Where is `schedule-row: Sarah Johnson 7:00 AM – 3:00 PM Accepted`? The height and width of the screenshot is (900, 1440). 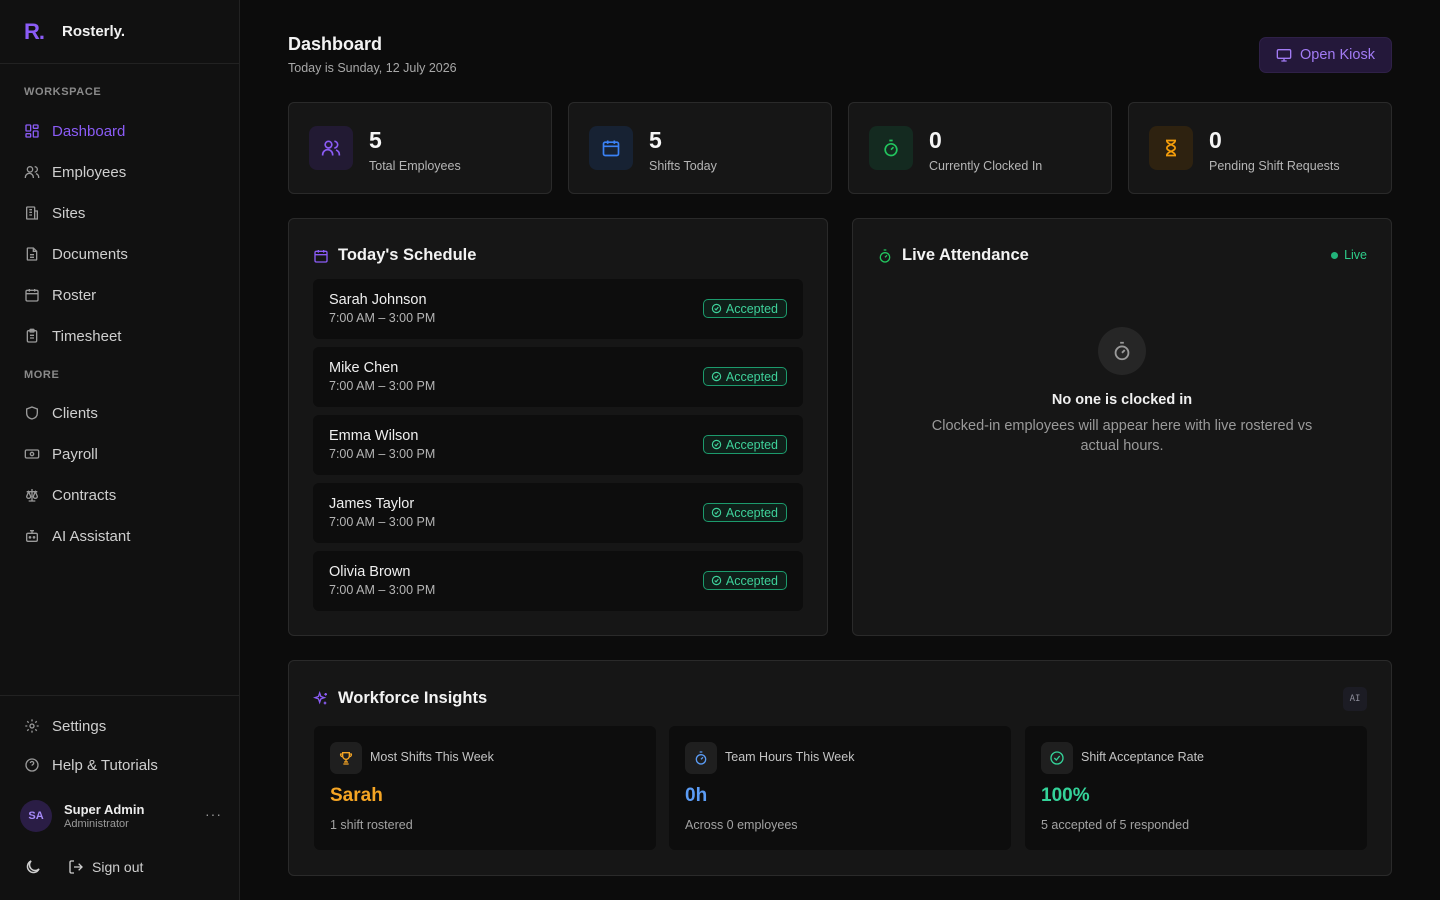
schedule-row: Sarah Johnson 7:00 AM – 3:00 PM Accepted is located at coordinates (558, 309).